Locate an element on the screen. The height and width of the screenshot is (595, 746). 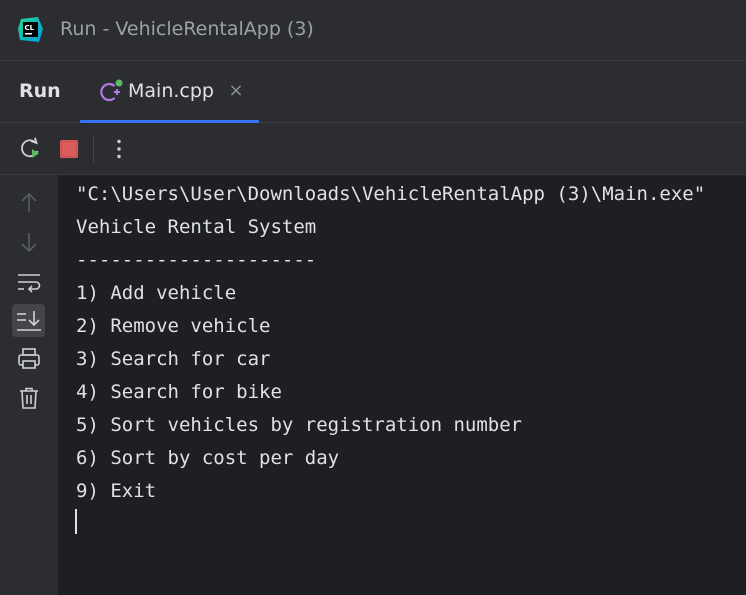
console-side-toolbar is located at coordinates (29, 385).